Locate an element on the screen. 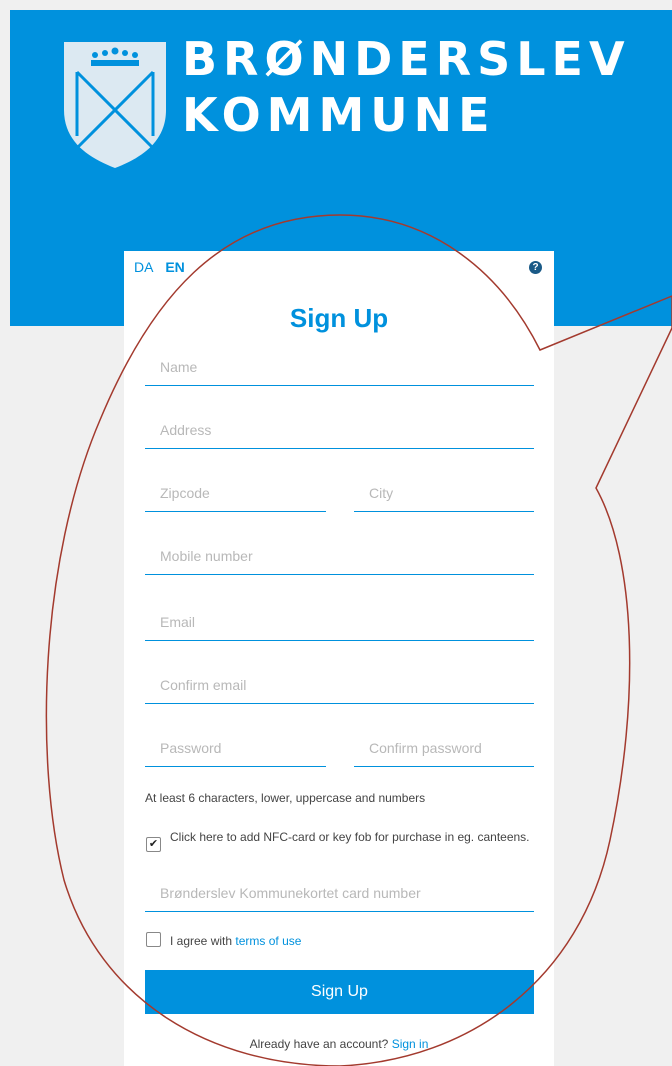 This screenshot has height=1066, width=672. confirm-email-input is located at coordinates (339, 685).